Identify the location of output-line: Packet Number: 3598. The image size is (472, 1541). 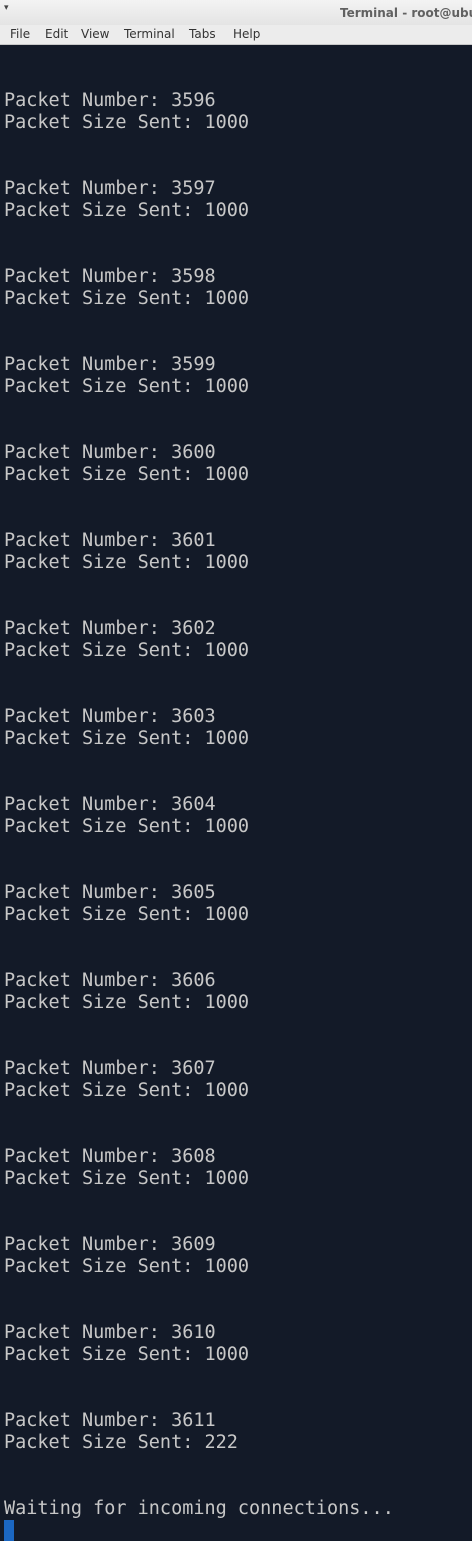
(110, 276).